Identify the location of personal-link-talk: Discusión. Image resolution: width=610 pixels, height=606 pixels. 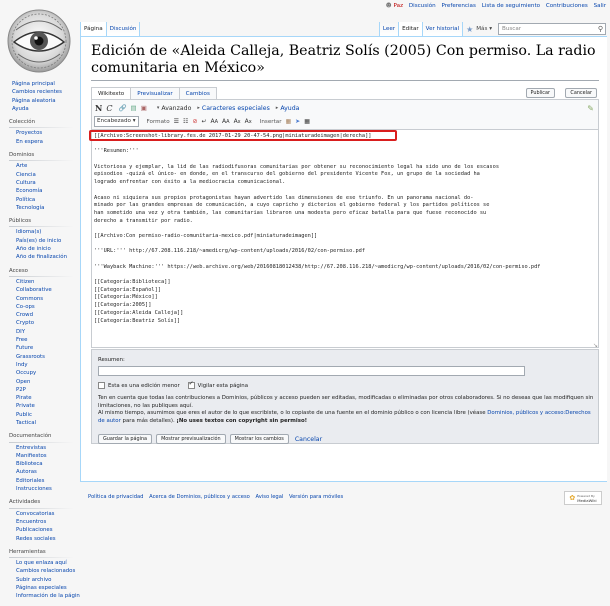
(422, 6).